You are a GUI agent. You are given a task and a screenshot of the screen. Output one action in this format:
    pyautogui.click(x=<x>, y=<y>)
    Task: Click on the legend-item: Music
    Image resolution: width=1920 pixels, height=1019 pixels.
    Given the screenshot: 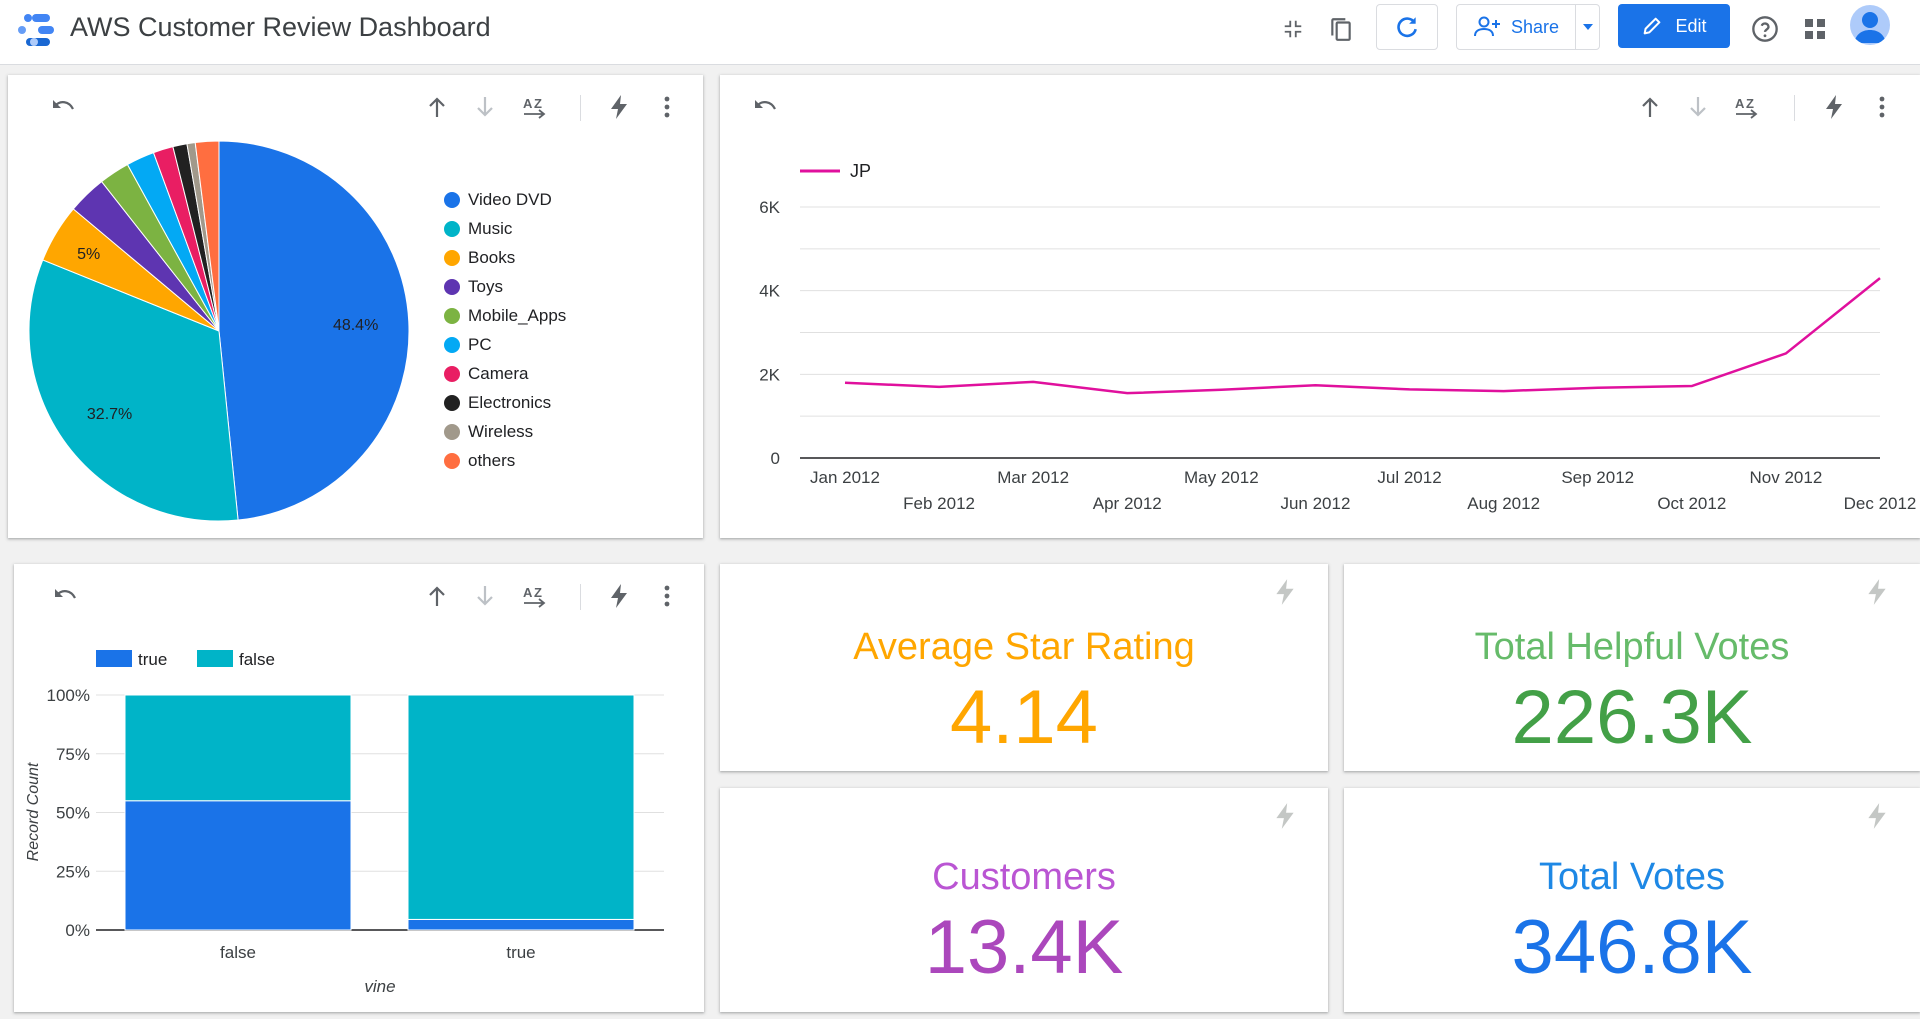 What is the action you would take?
    pyautogui.click(x=478, y=229)
    